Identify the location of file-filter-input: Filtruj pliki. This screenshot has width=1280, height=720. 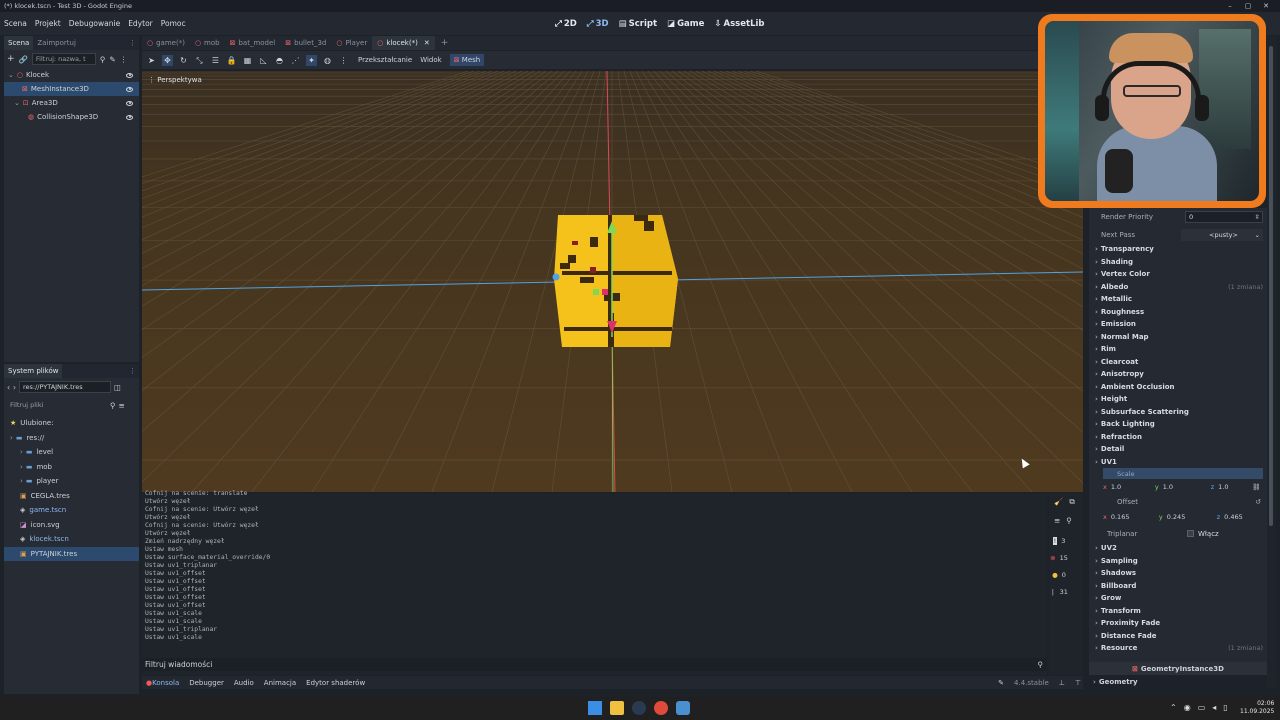
(57, 405).